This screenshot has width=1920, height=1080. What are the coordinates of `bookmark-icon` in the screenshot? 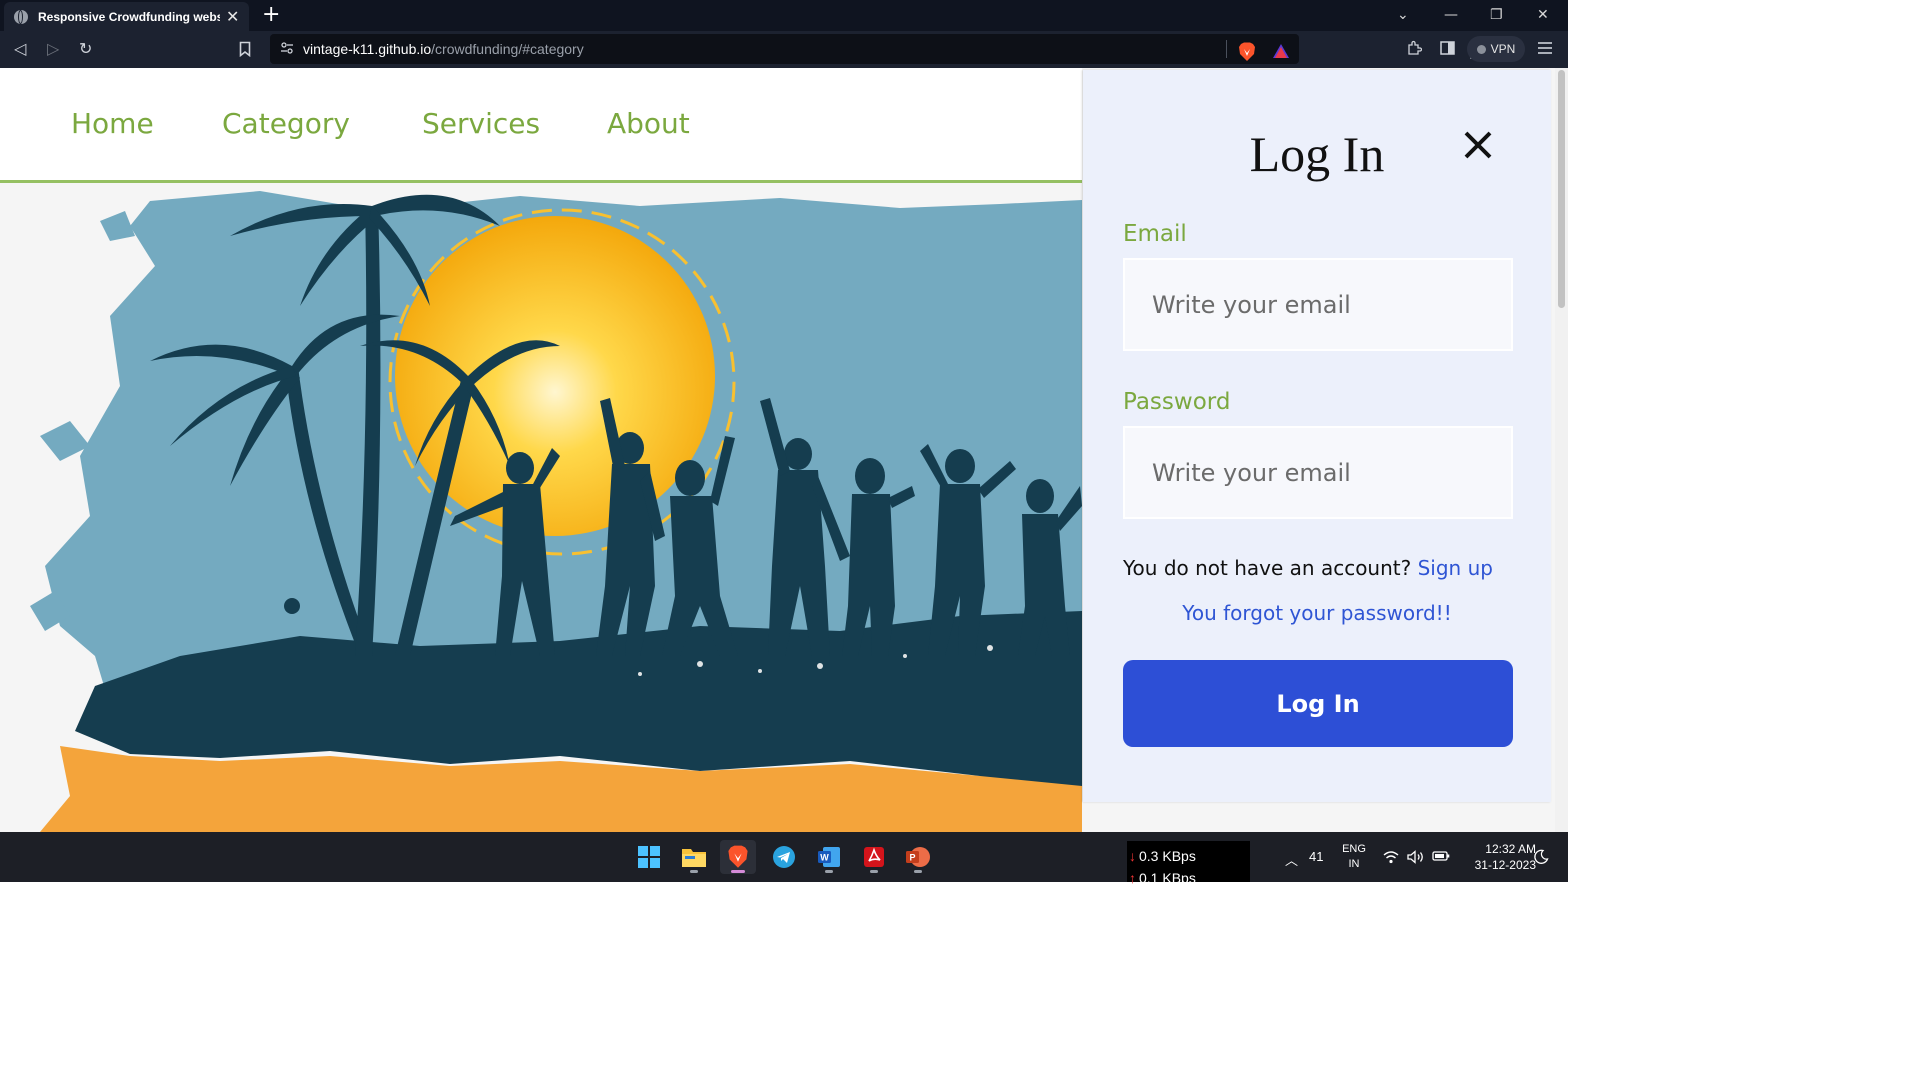 It's located at (245, 49).